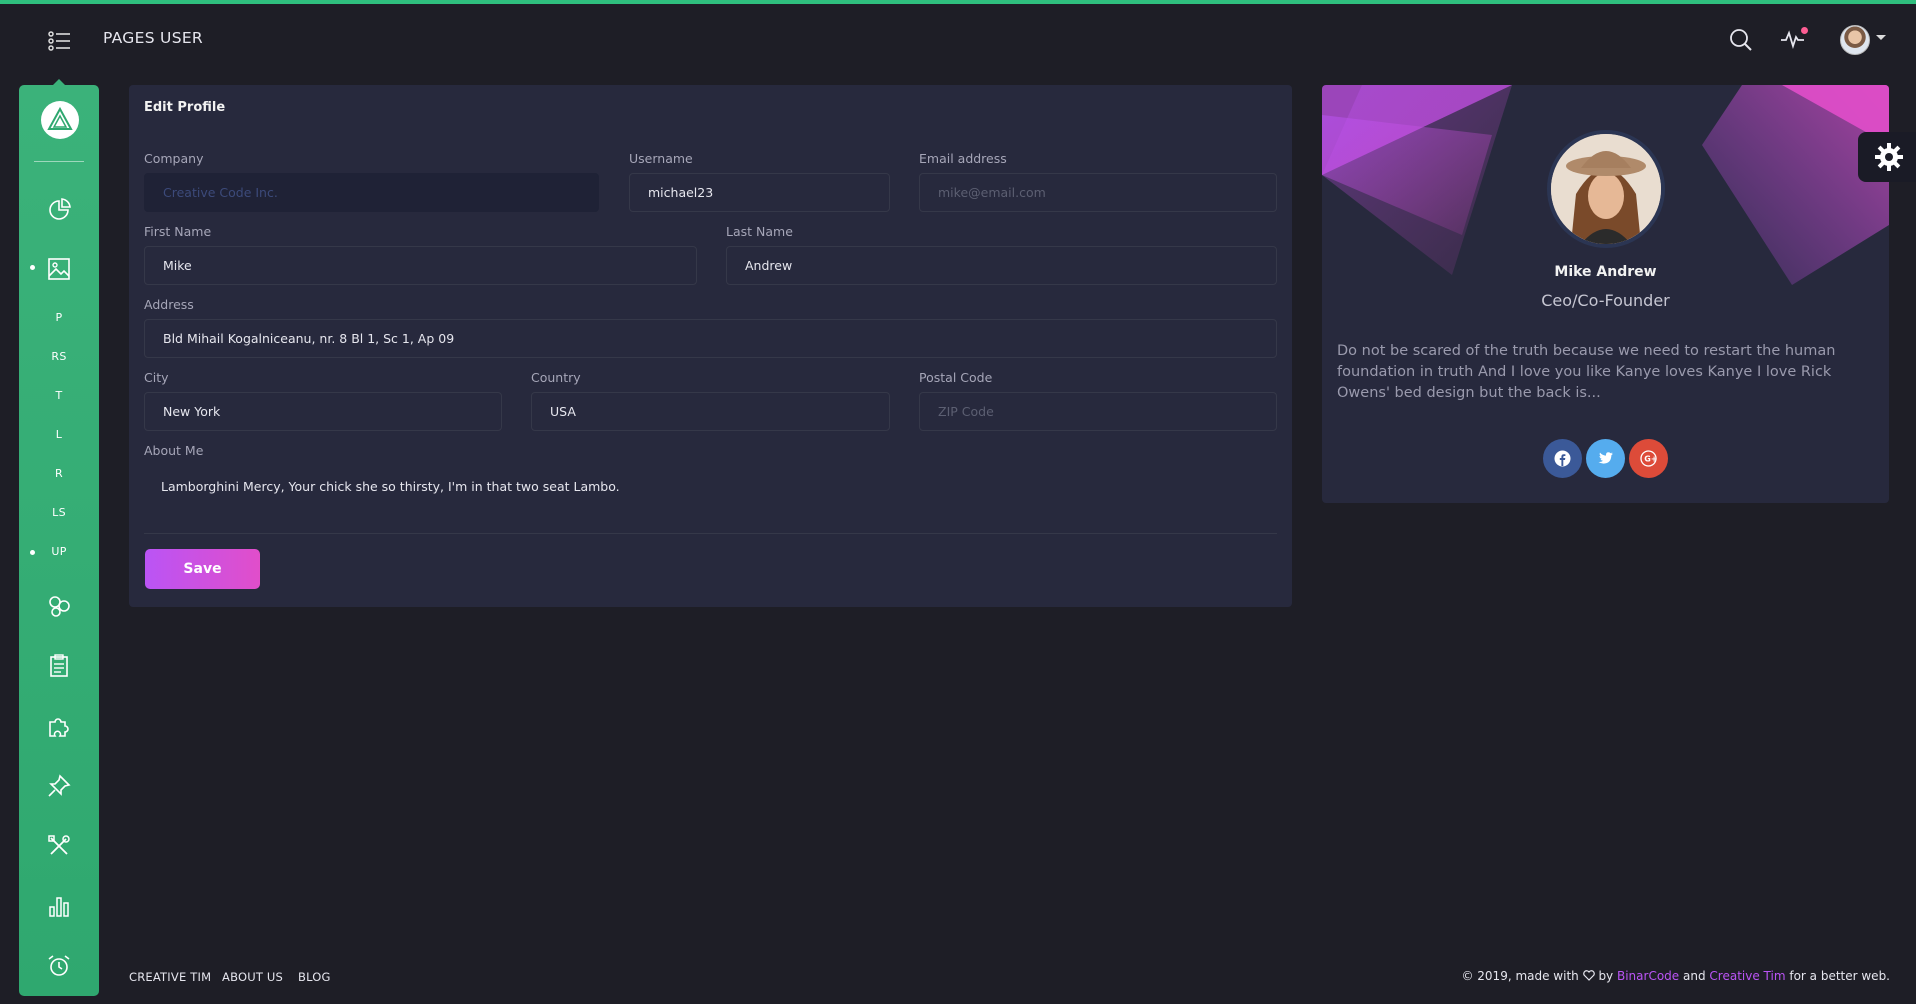 The height and width of the screenshot is (1004, 1916). What do you see at coordinates (60, 120) in the screenshot?
I see `logo-icon` at bounding box center [60, 120].